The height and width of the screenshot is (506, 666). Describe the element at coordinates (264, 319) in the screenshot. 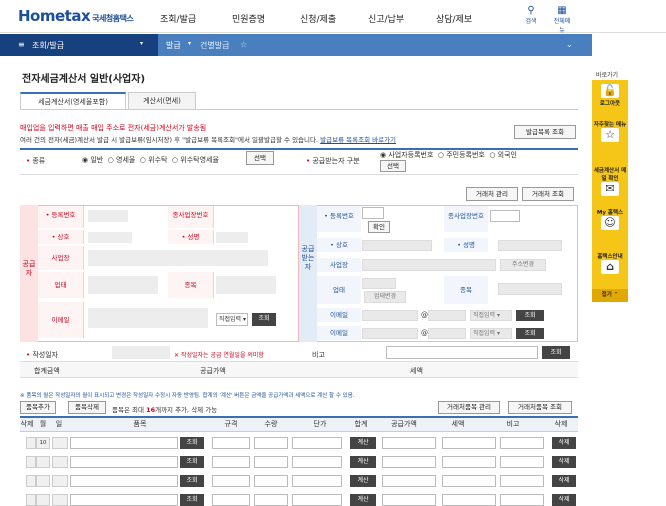

I see `supplier-email-lookup-button: 조회` at that location.